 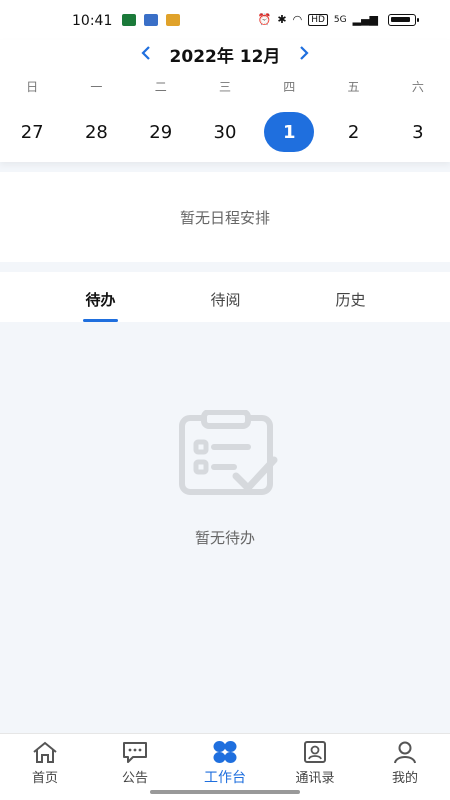 I want to click on weekday-label: 四, so click(x=289, y=87).